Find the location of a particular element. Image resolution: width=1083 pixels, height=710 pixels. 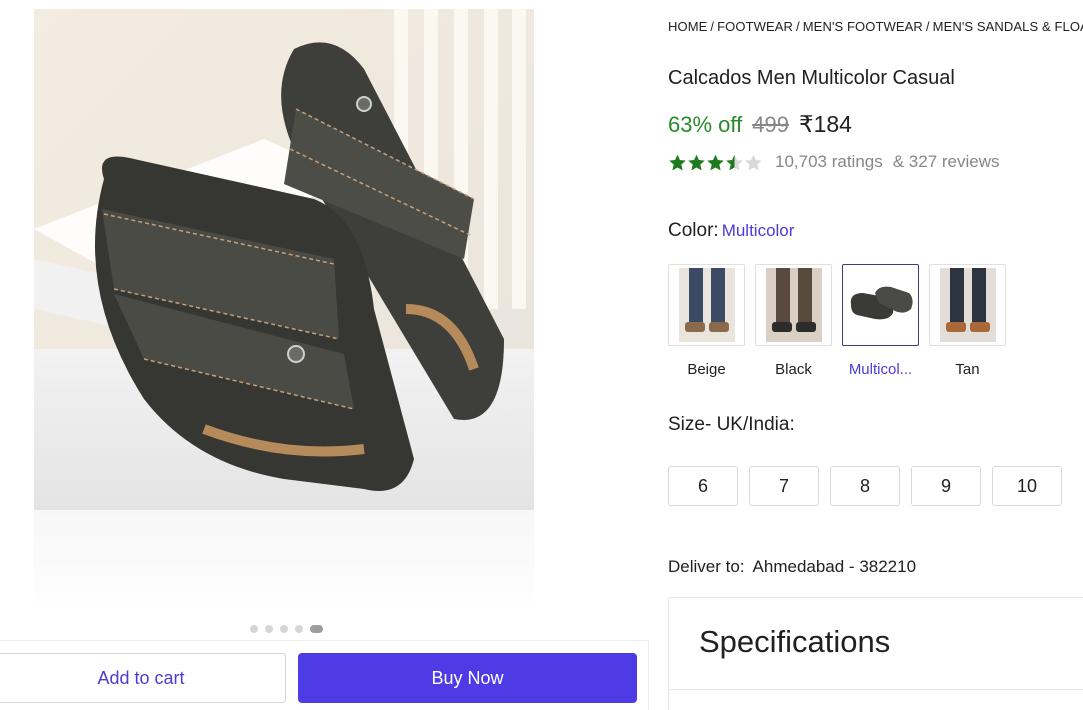

image-fade is located at coordinates (284, 560).